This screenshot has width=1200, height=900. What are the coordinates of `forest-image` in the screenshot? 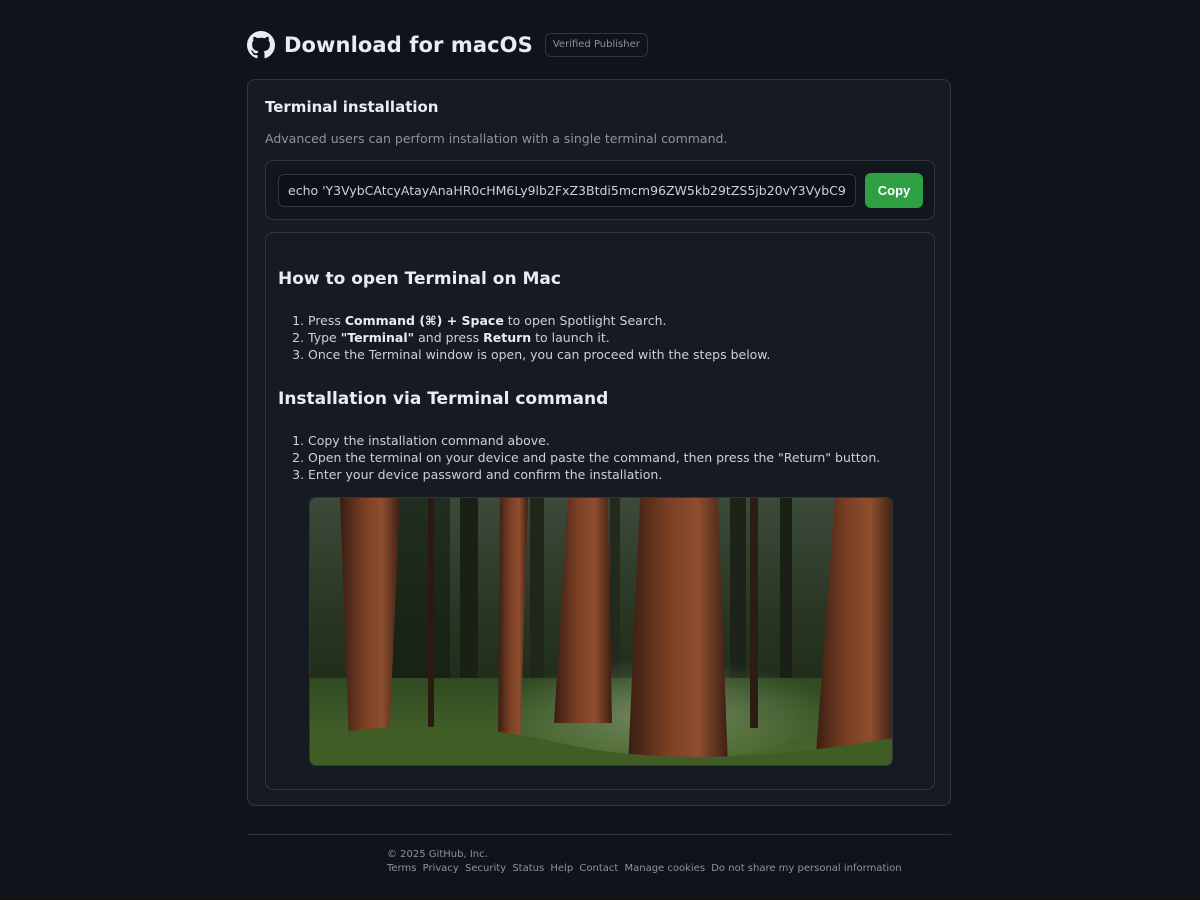 It's located at (601, 631).